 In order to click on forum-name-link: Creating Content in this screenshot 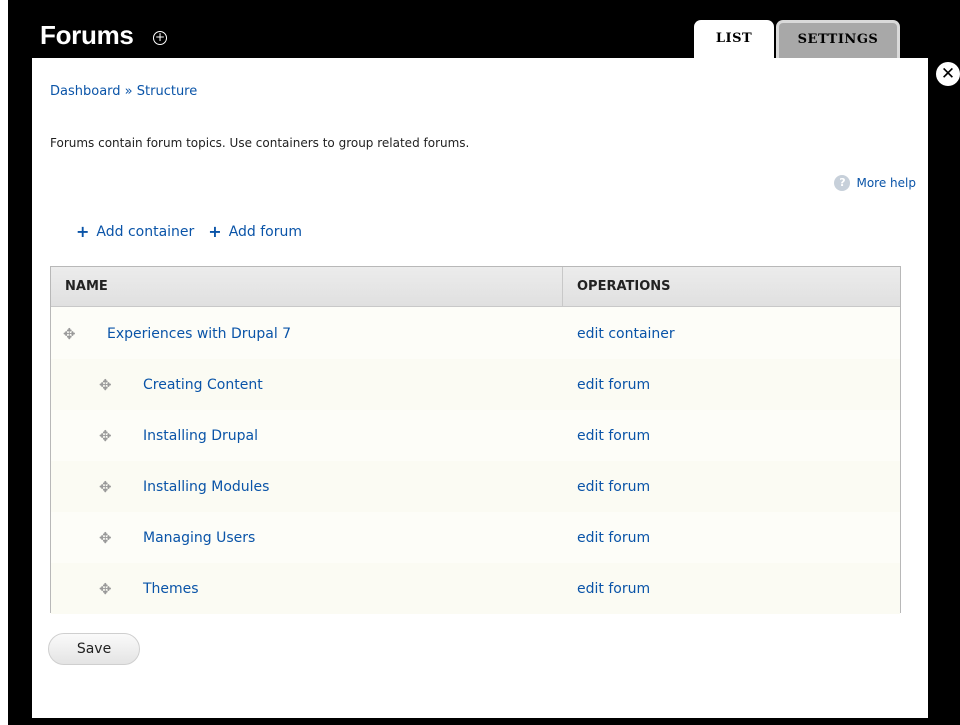, I will do `click(203, 385)`.